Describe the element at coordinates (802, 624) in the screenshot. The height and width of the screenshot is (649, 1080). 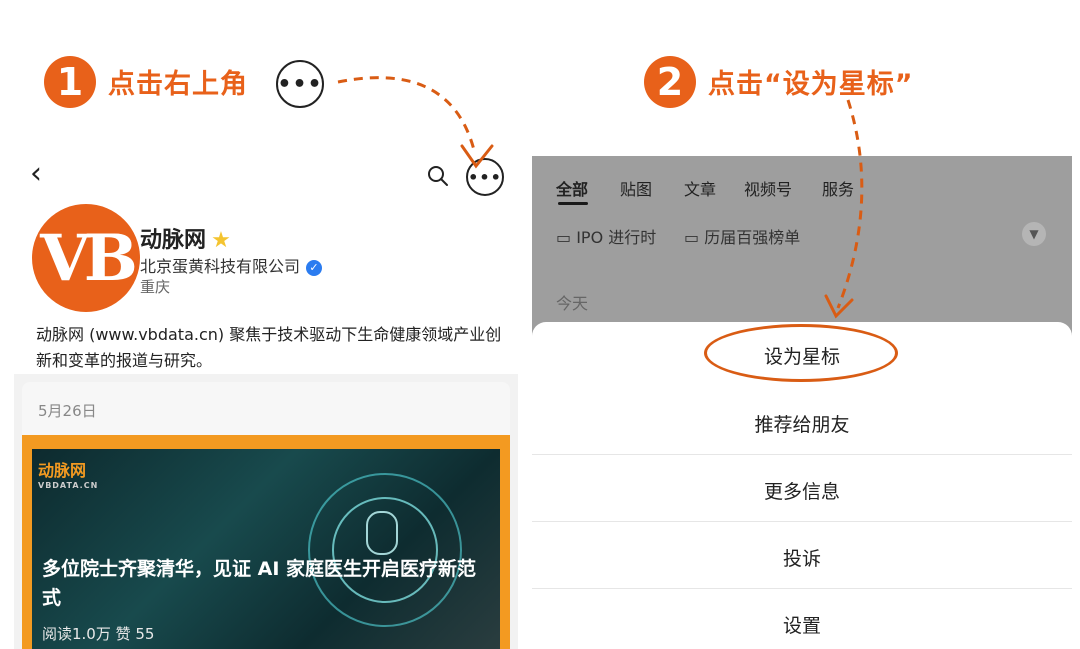
I see `menu-item-settings: 设置` at that location.